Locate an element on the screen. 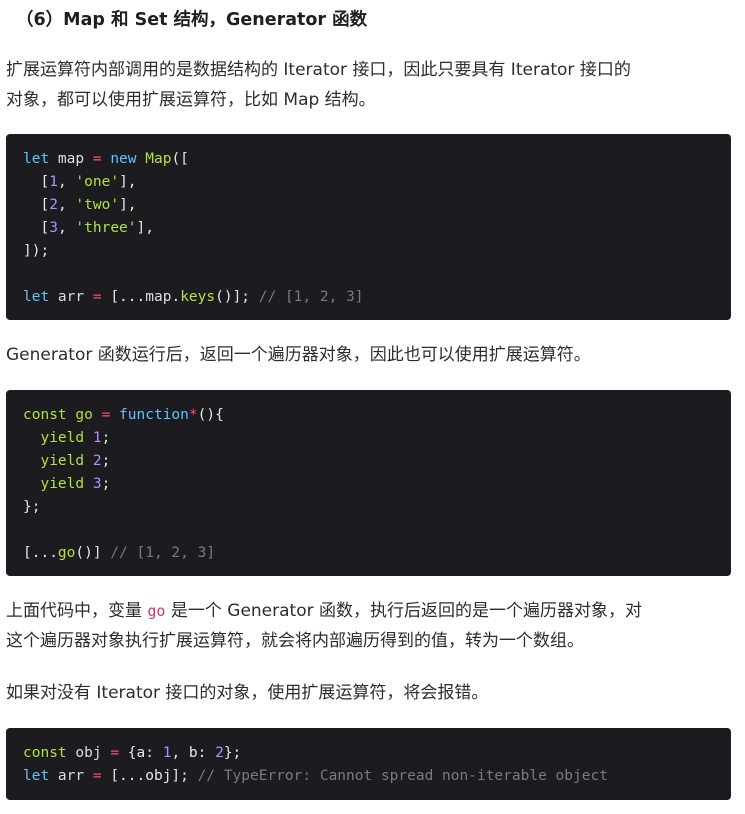 The height and width of the screenshot is (814, 745). paragraph-line: 如果对没有 Iterator 接口的对象，使用扩展运算符，将会报错。 is located at coordinates (247, 693).